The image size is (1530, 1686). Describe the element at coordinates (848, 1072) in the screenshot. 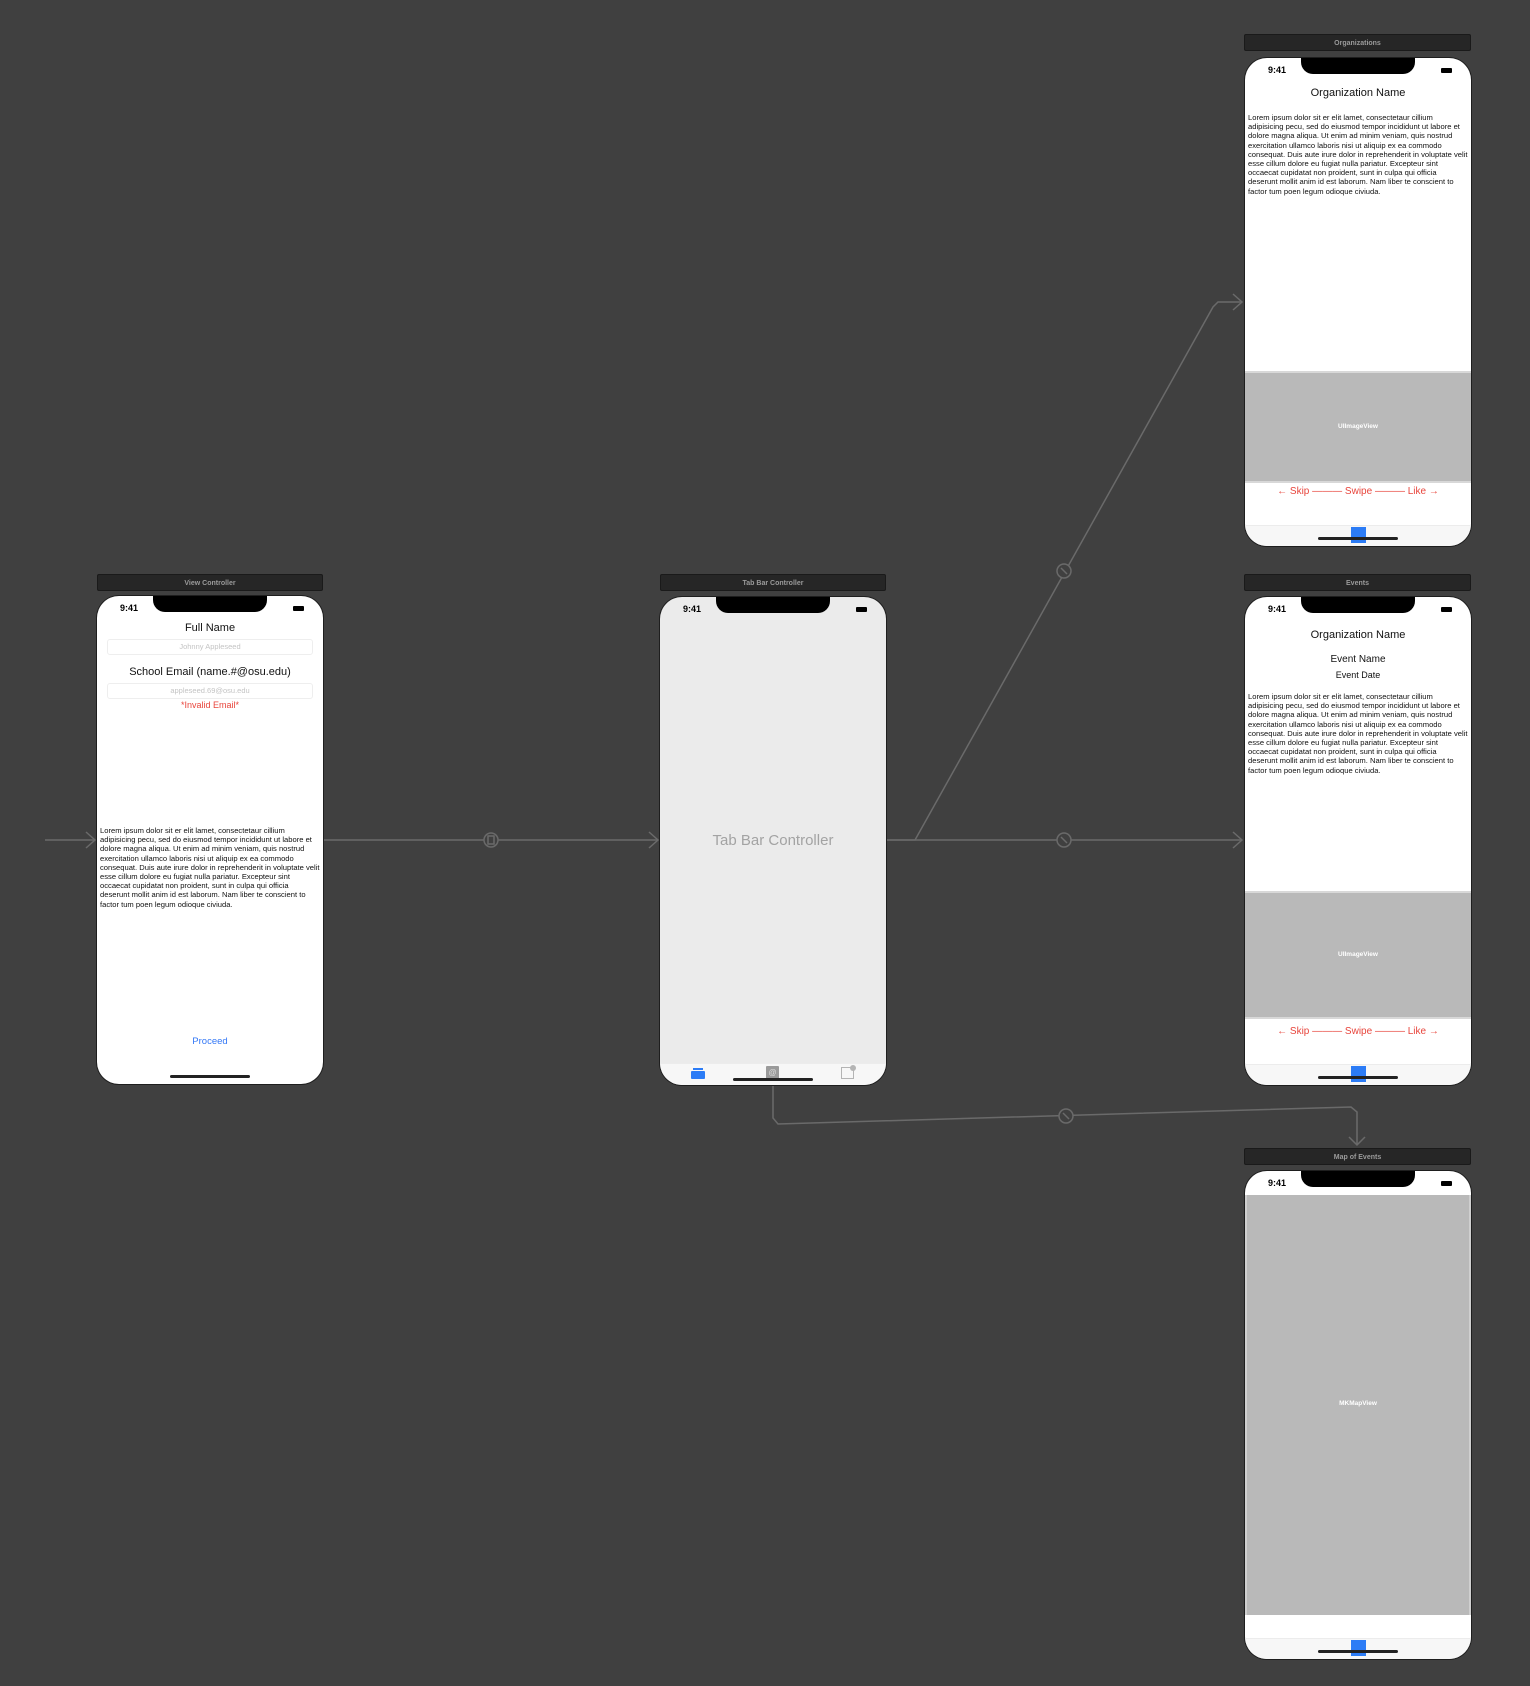

I see `map-pin-icon` at that location.